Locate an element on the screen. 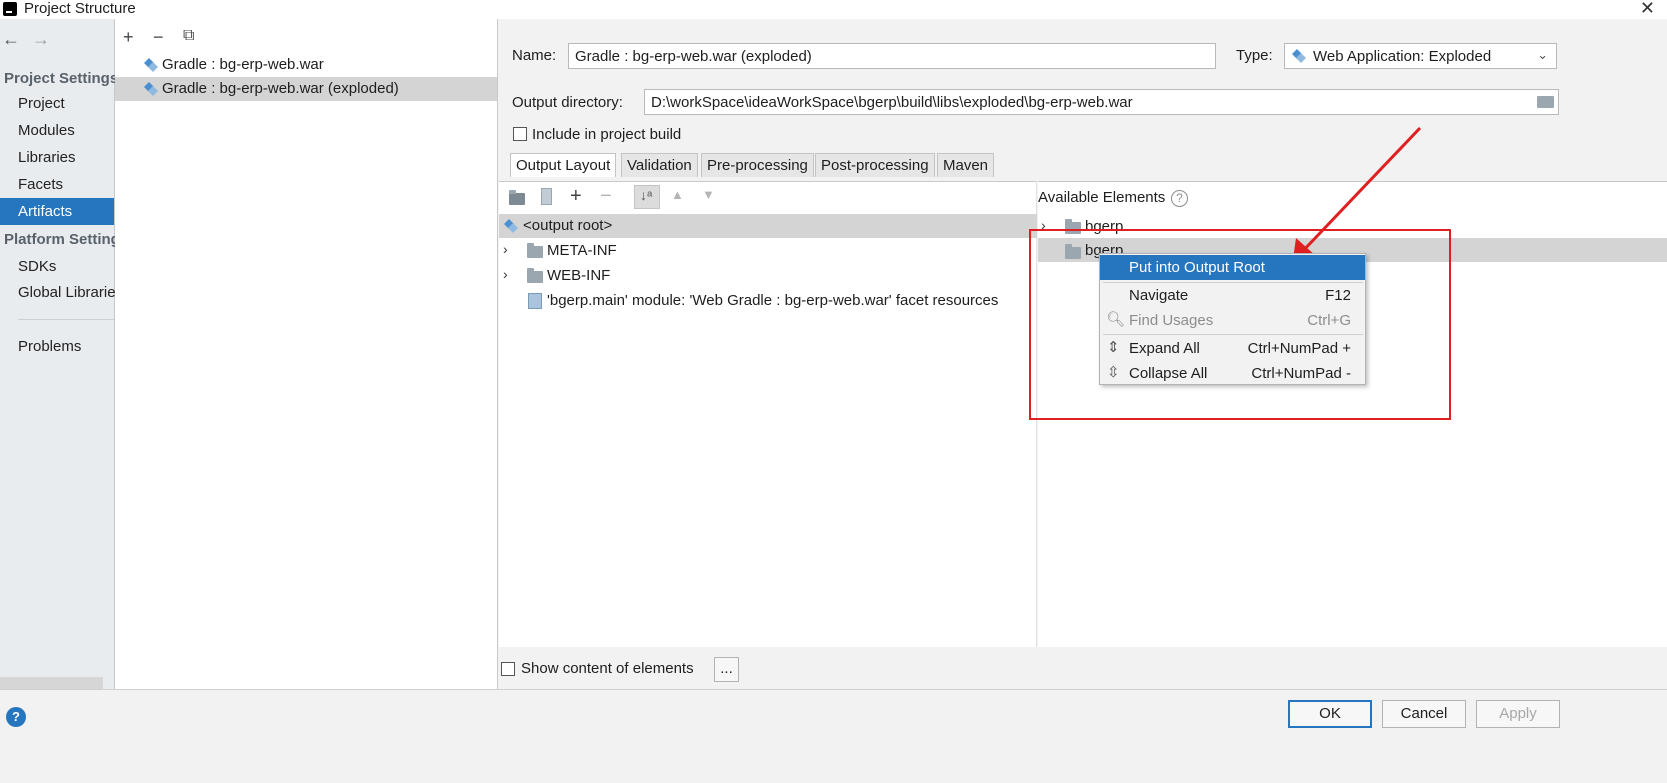 The width and height of the screenshot is (1667, 783). show-content-label: Show content of elements is located at coordinates (607, 668).